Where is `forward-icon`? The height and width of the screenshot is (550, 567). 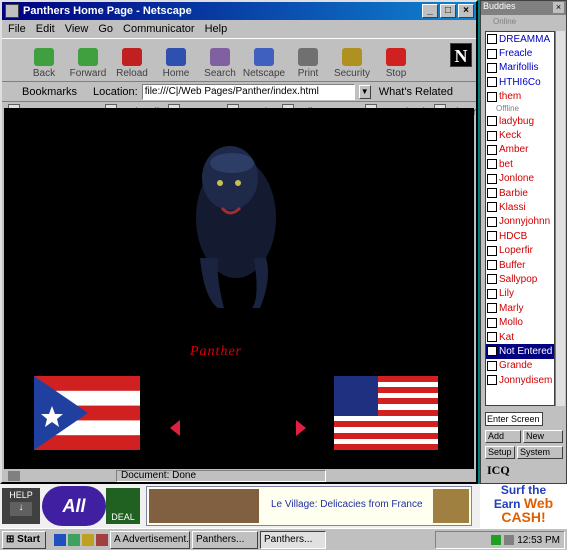
forward-icon is located at coordinates (88, 57).